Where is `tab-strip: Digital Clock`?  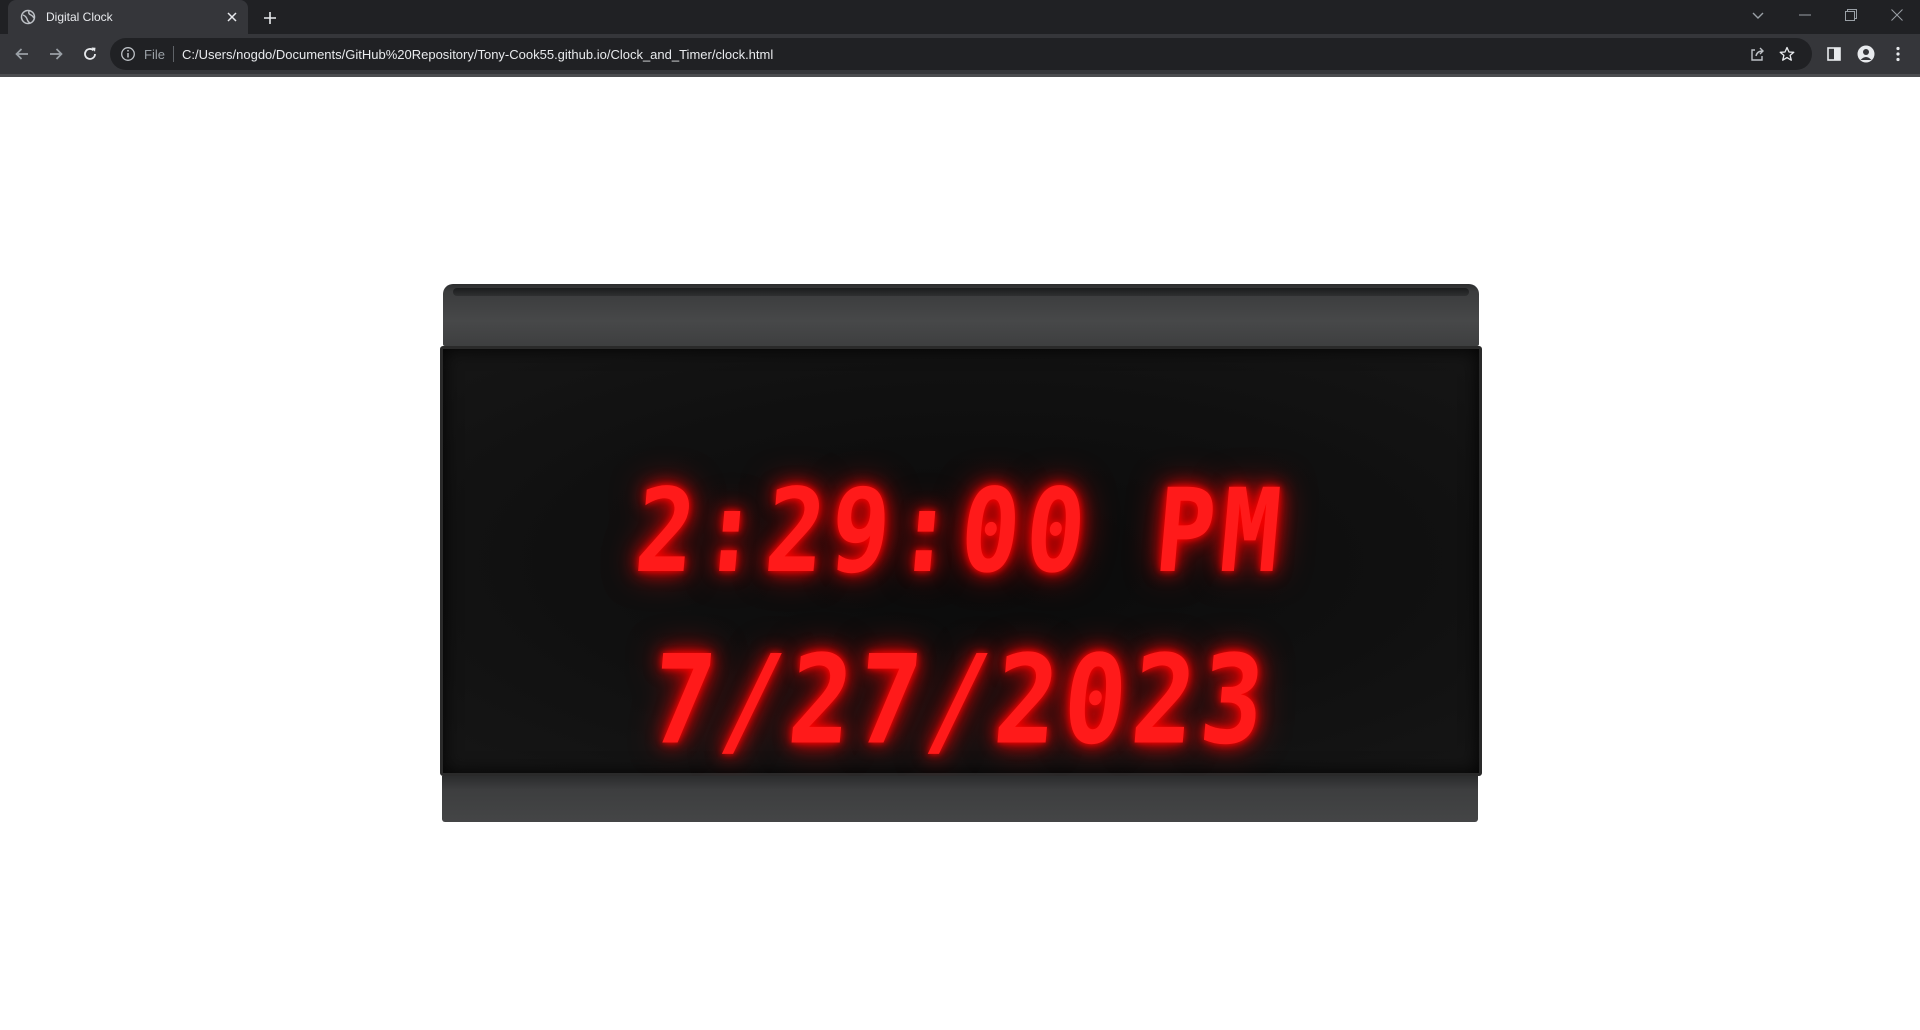
tab-strip: Digital Clock is located at coordinates (960, 17).